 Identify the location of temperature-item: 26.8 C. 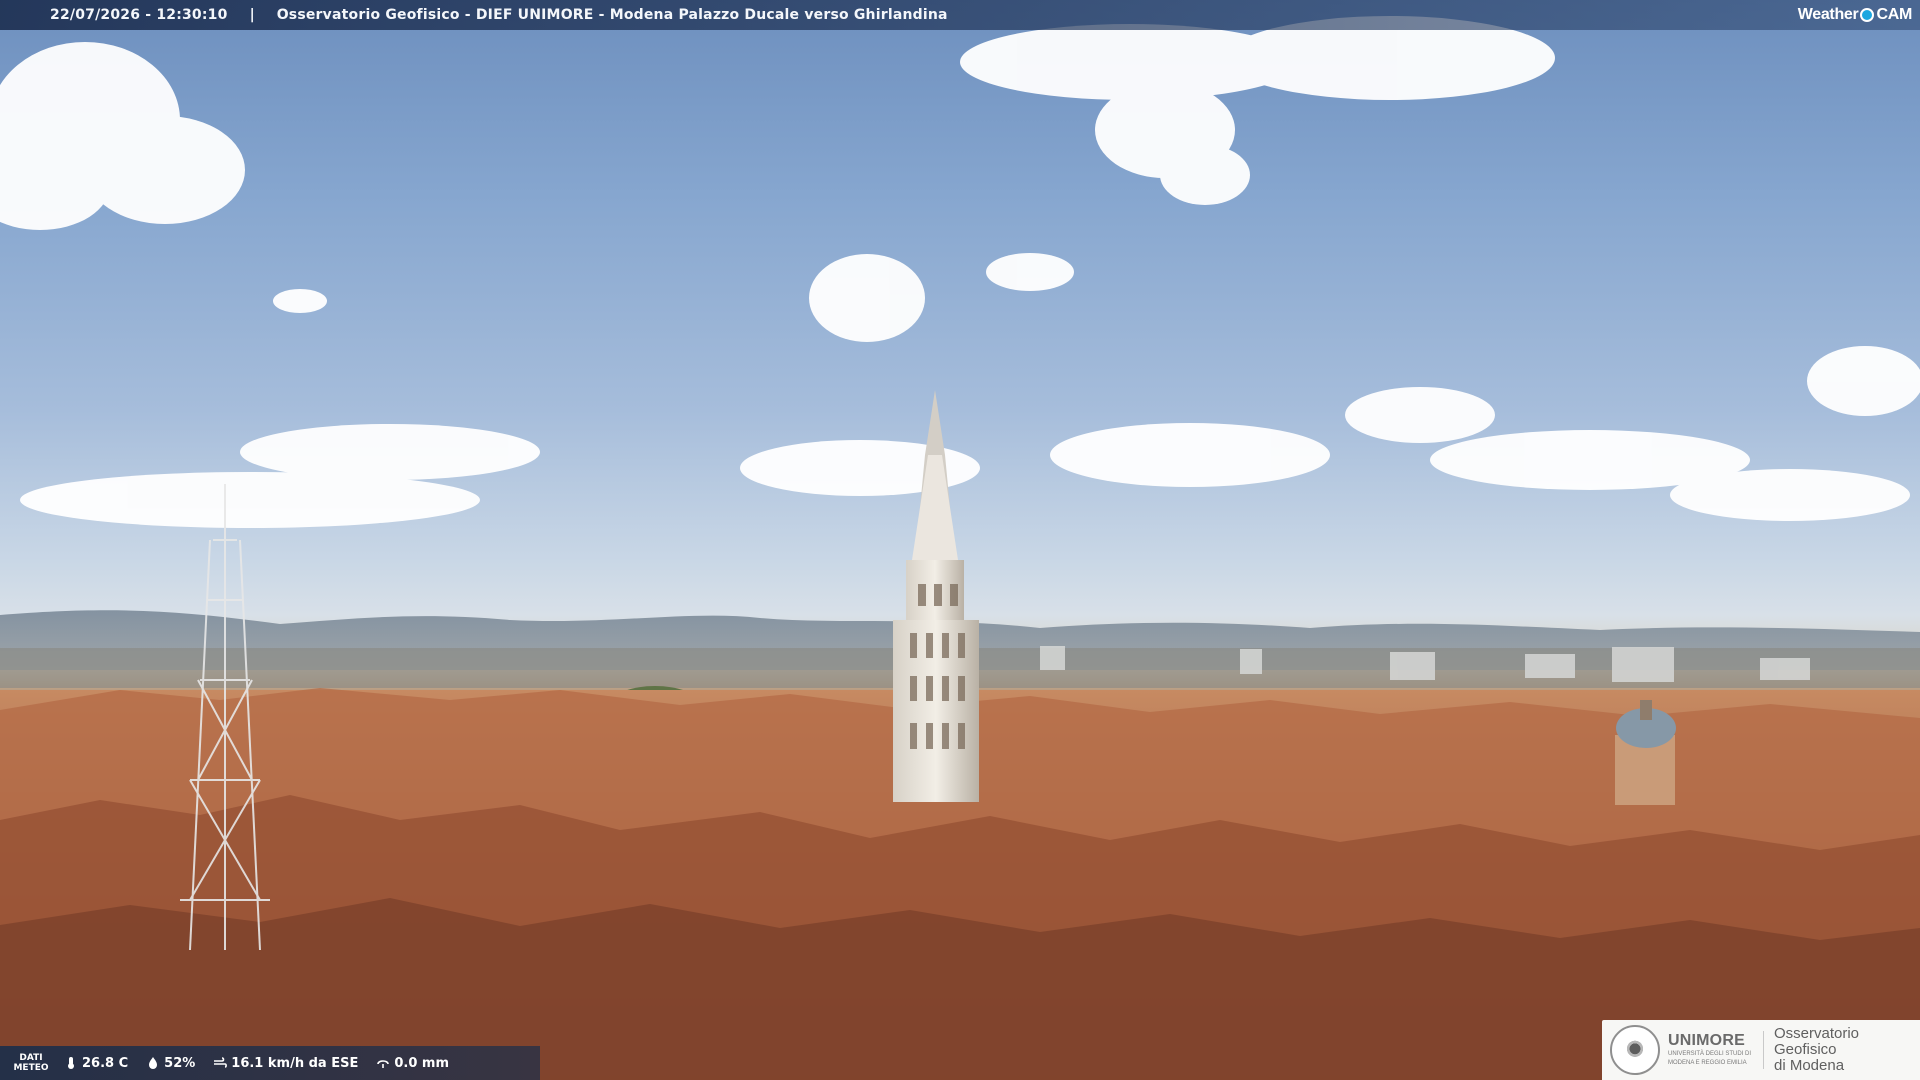
(96, 1063).